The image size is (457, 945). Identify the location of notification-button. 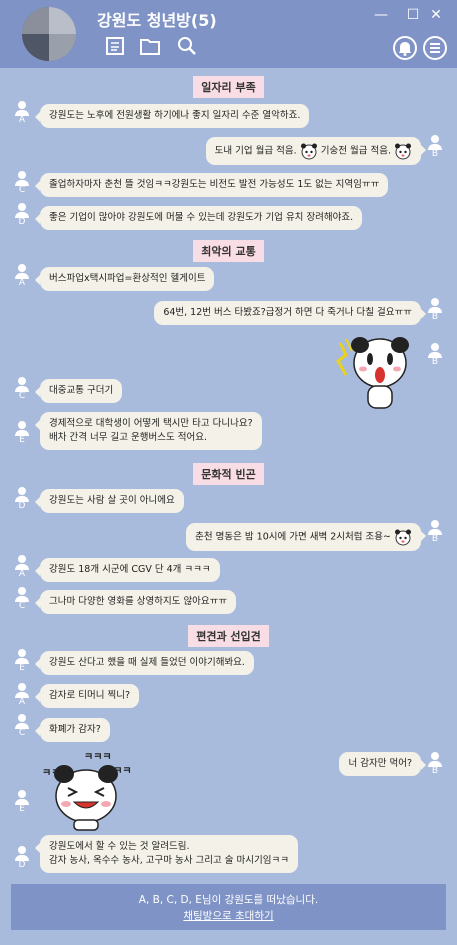
(405, 48).